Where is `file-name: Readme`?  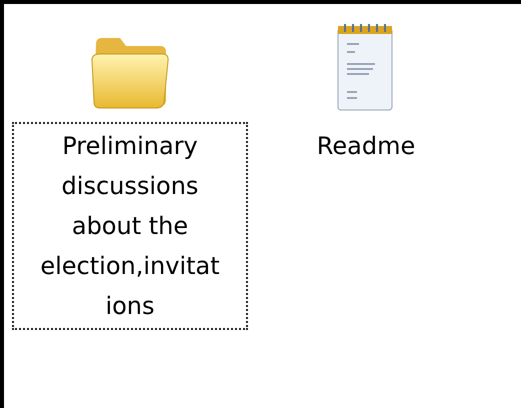 file-name: Readme is located at coordinates (366, 146).